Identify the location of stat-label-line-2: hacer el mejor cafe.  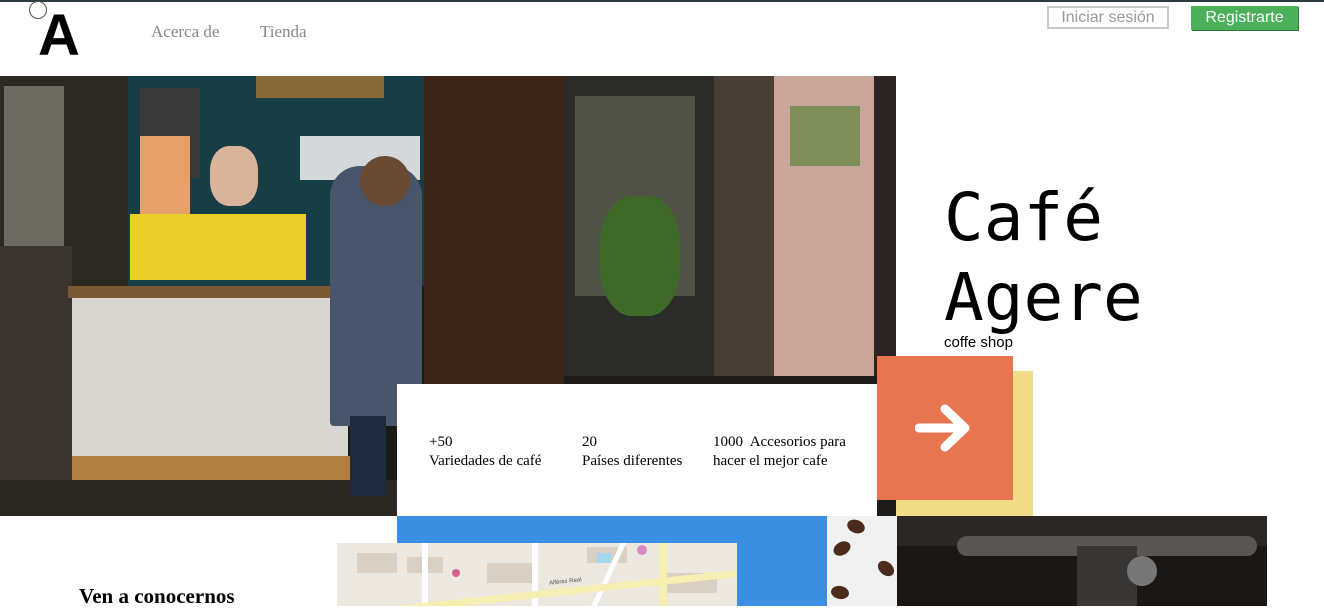
(770, 461).